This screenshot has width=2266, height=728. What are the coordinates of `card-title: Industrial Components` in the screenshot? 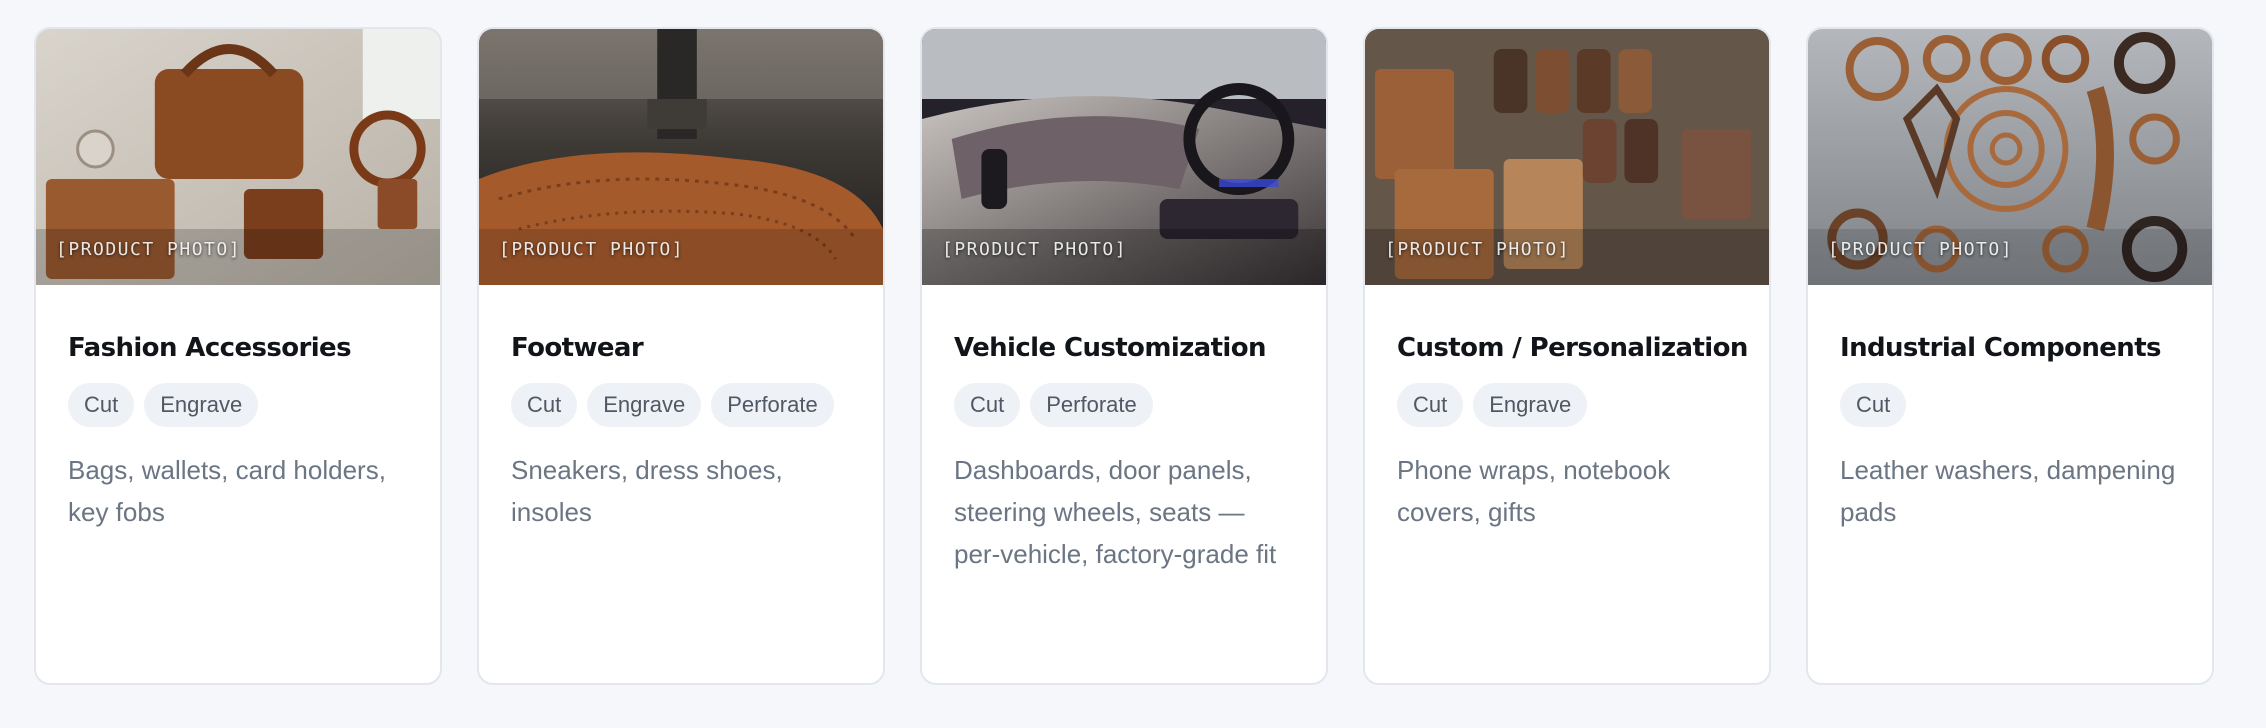 It's located at (2001, 348).